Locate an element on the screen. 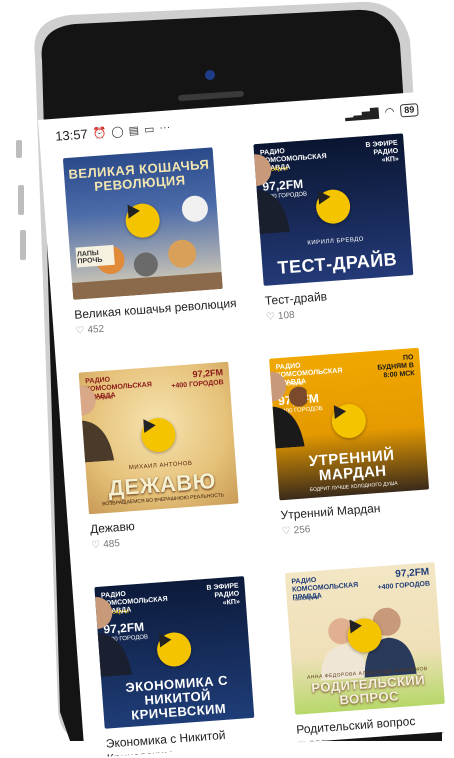 The width and height of the screenshot is (454, 758). front-camera is located at coordinates (210, 75).